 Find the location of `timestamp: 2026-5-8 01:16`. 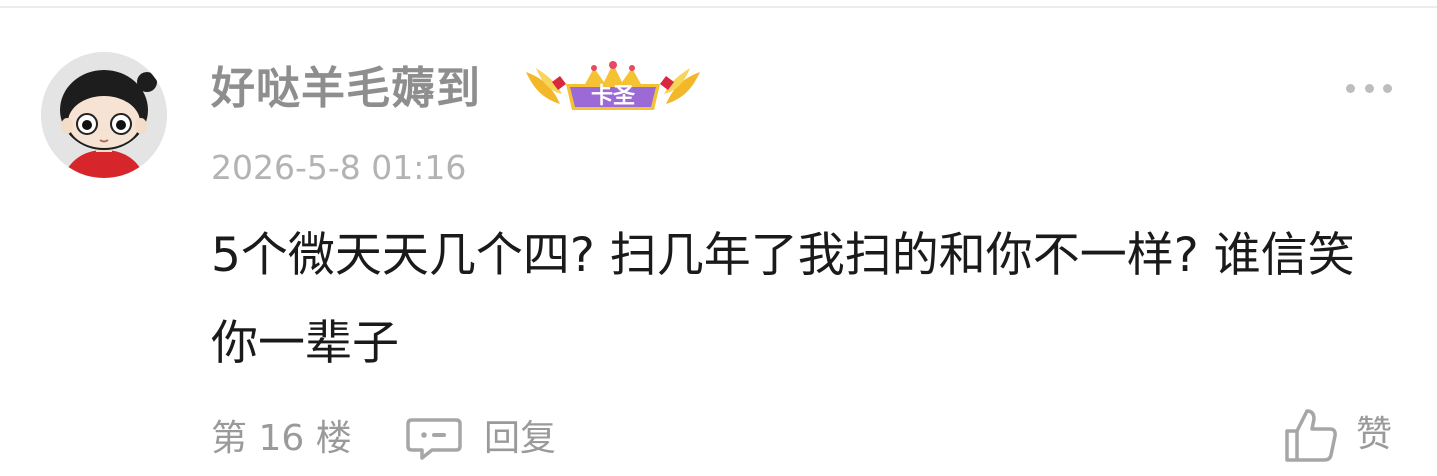

timestamp: 2026-5-8 01:16 is located at coordinates (339, 167).